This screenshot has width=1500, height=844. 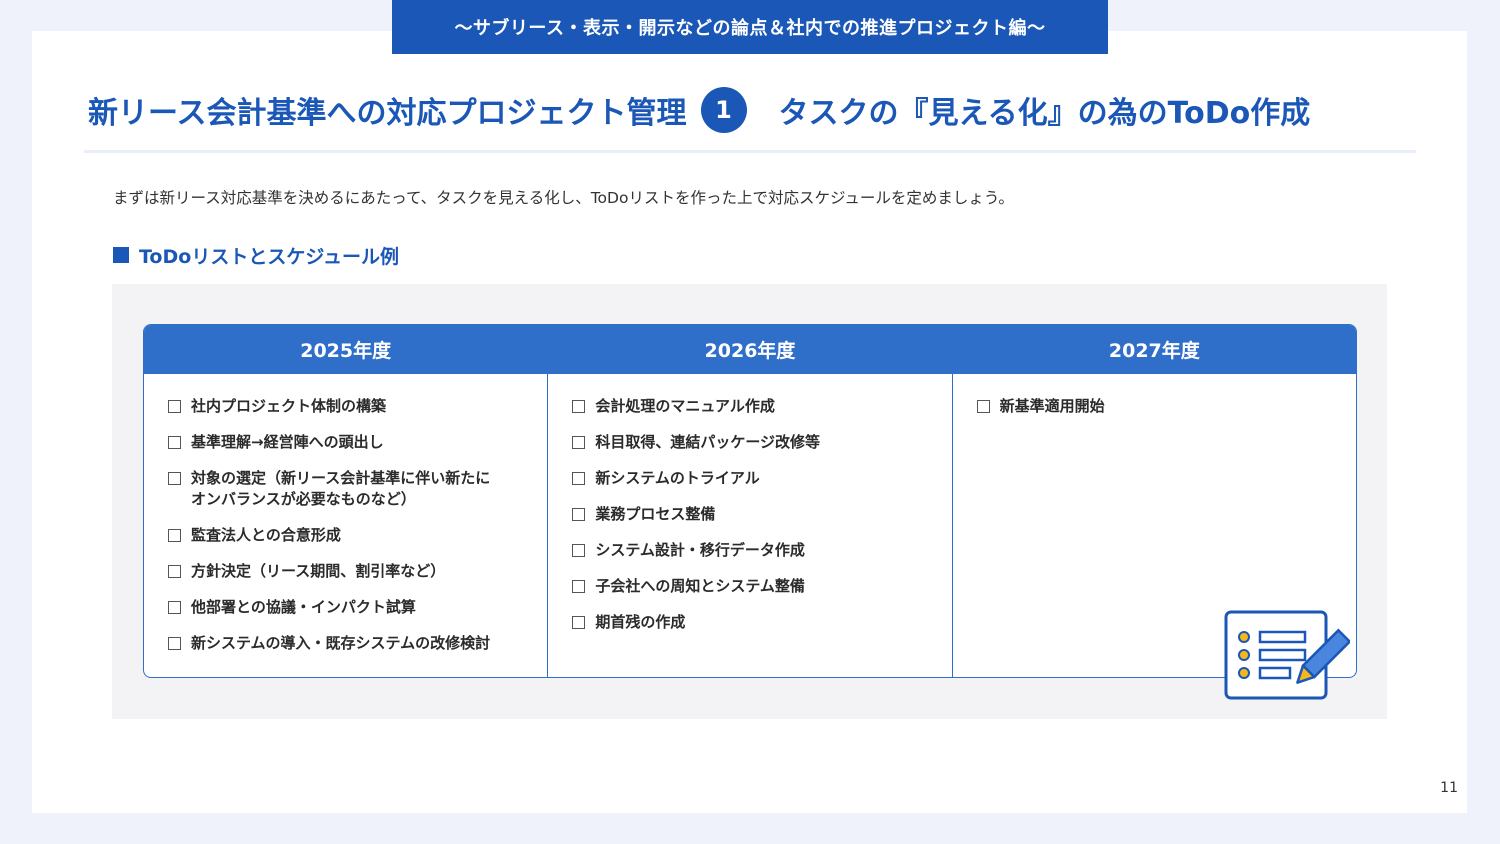 What do you see at coordinates (346, 535) in the screenshot?
I see `task-item: 監査法人との合意形成` at bounding box center [346, 535].